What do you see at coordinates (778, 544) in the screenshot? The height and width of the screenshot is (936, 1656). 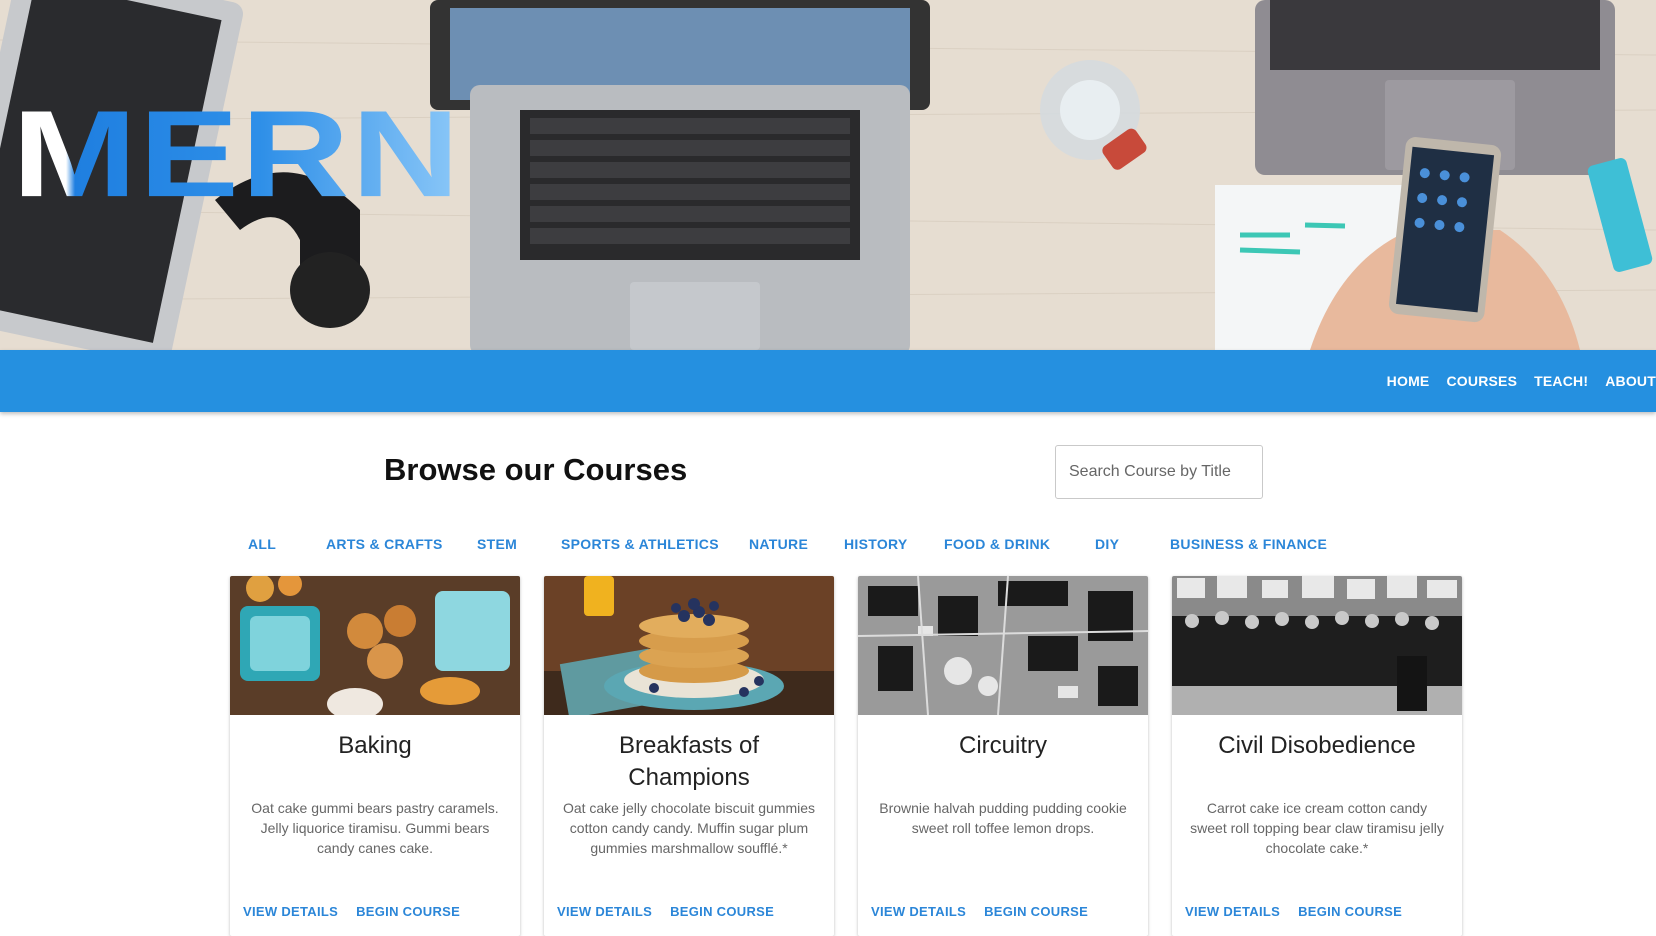 I see `category-tab-nature: NATURE` at bounding box center [778, 544].